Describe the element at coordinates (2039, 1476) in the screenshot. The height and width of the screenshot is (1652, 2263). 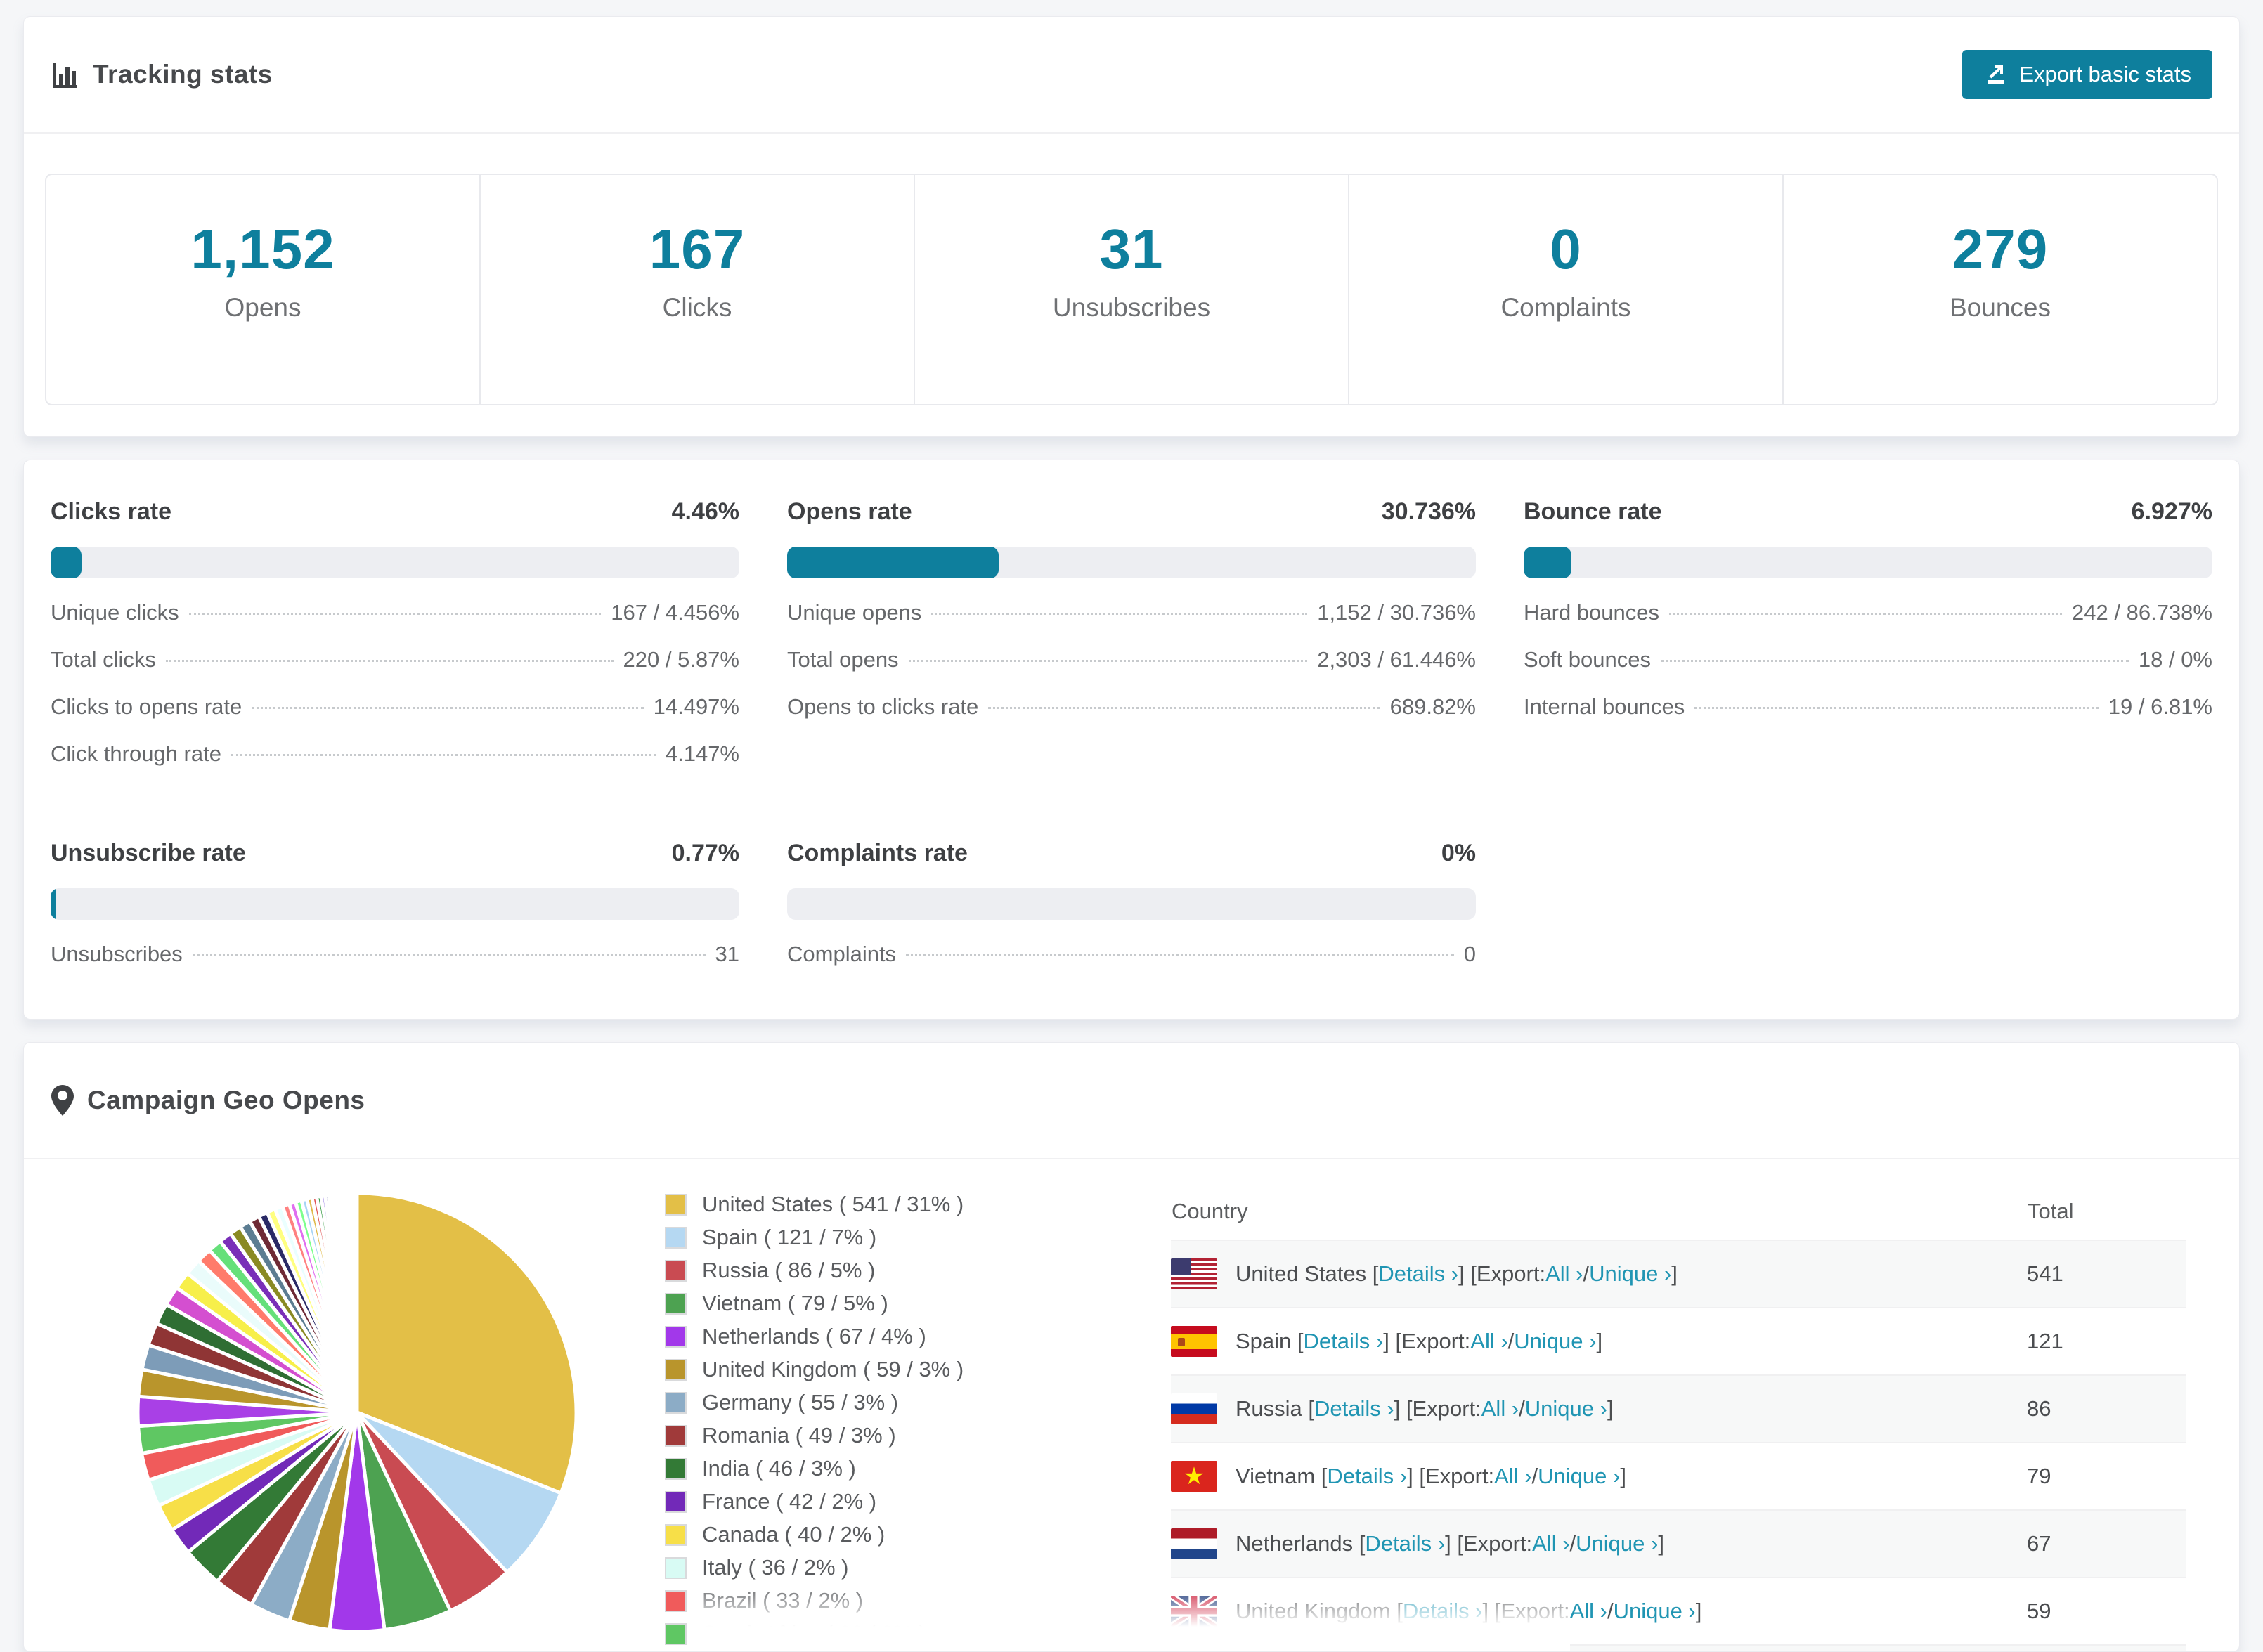
I see `country-total: 79` at that location.